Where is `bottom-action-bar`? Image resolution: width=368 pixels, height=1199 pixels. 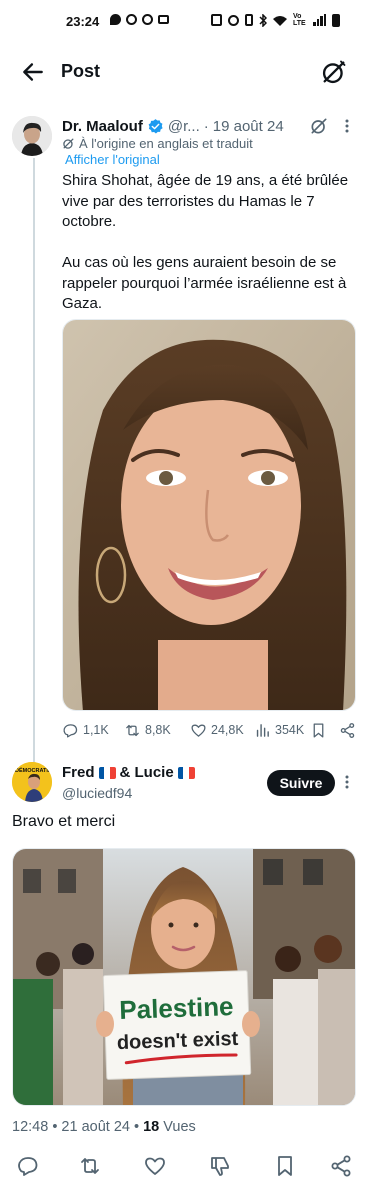 bottom-action-bar is located at coordinates (184, 1167).